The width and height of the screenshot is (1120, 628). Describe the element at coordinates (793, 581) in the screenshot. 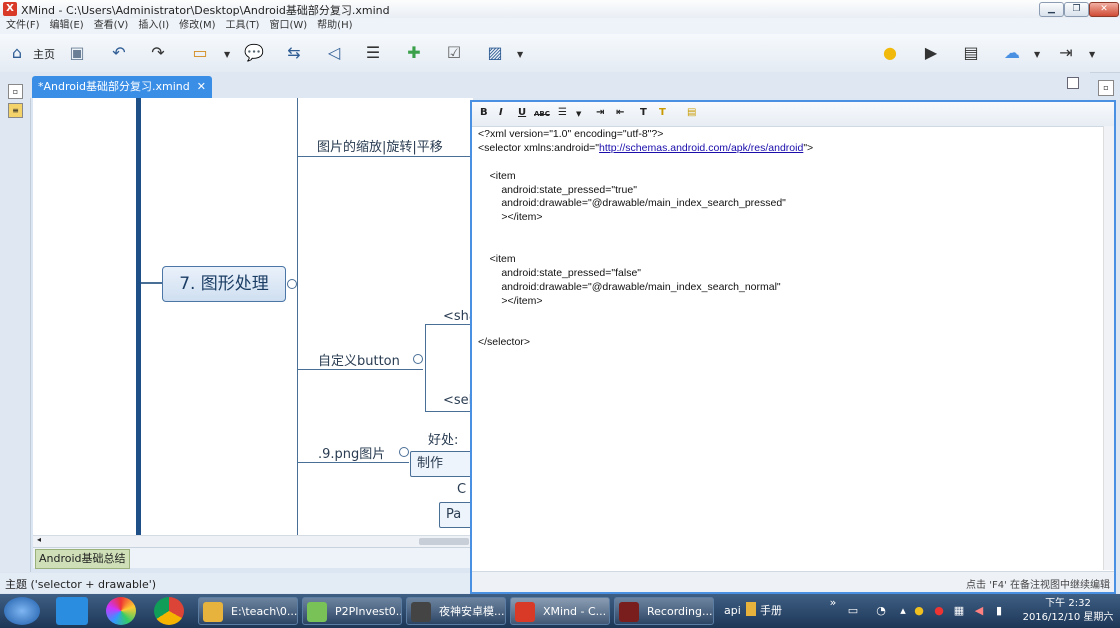

I see `notes-status-bar: 点击 'F4' 在备注视图中继续编辑` at that location.